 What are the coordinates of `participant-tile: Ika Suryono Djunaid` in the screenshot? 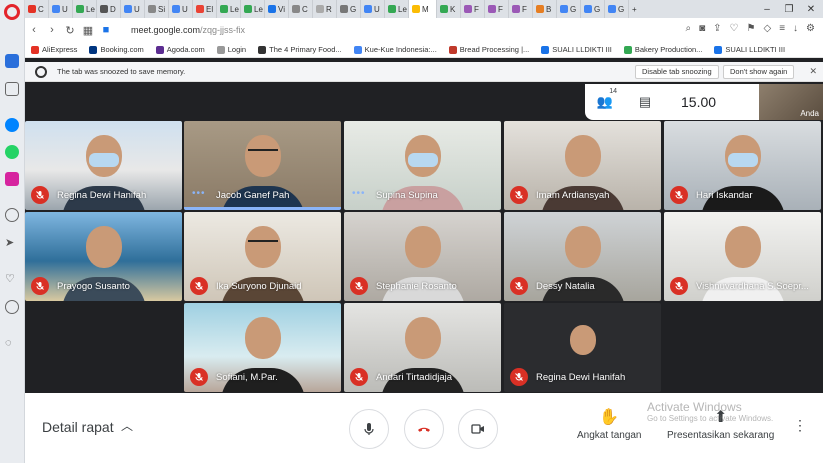 It's located at (262, 256).